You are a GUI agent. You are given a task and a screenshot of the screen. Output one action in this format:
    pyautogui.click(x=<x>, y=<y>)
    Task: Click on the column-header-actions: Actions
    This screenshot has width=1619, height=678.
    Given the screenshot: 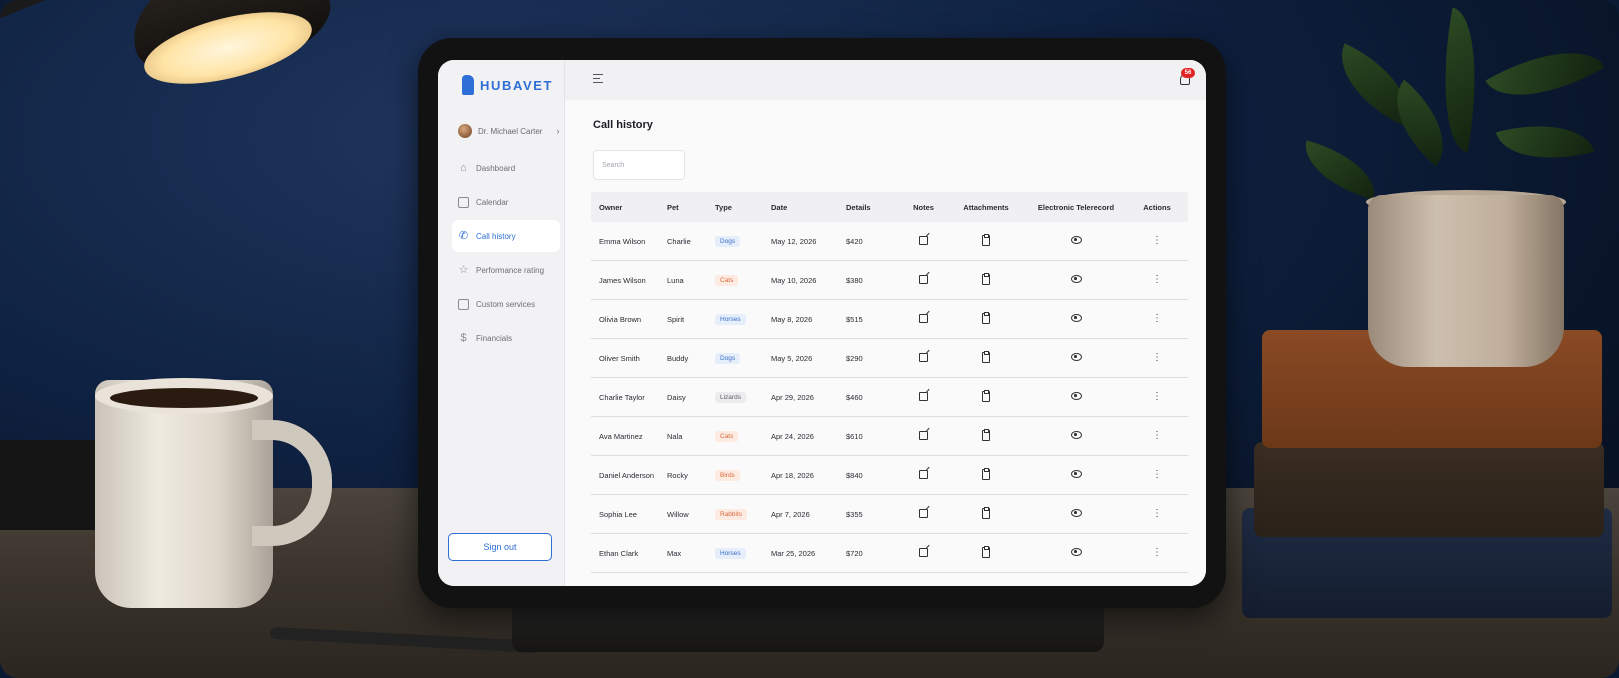 What is the action you would take?
    pyautogui.click(x=1157, y=207)
    